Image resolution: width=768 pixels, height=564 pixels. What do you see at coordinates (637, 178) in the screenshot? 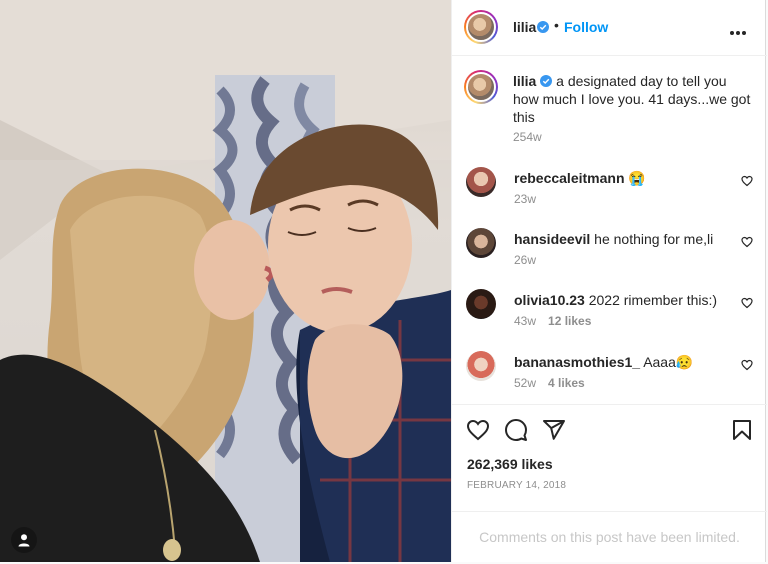
I see `comment-text: 😭` at bounding box center [637, 178].